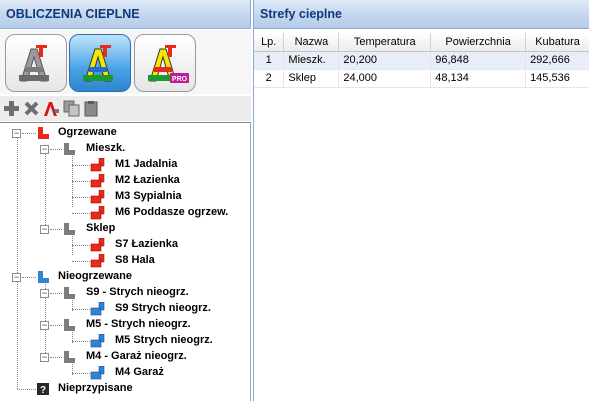 Image resolution: width=589 pixels, height=401 pixels. What do you see at coordinates (125, 14) in the screenshot?
I see `left-panel-title: OBLICZENIA CIEPLNE` at bounding box center [125, 14].